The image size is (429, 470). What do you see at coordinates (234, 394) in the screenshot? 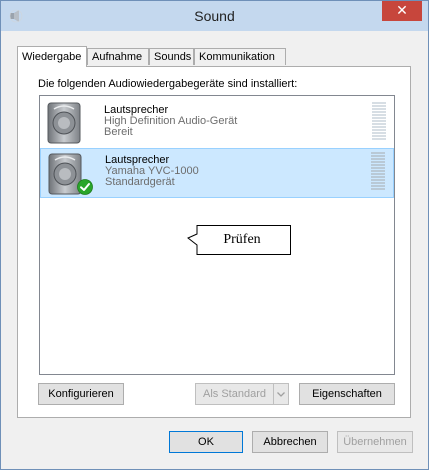
I see `set-default-label: Als Standard` at bounding box center [234, 394].